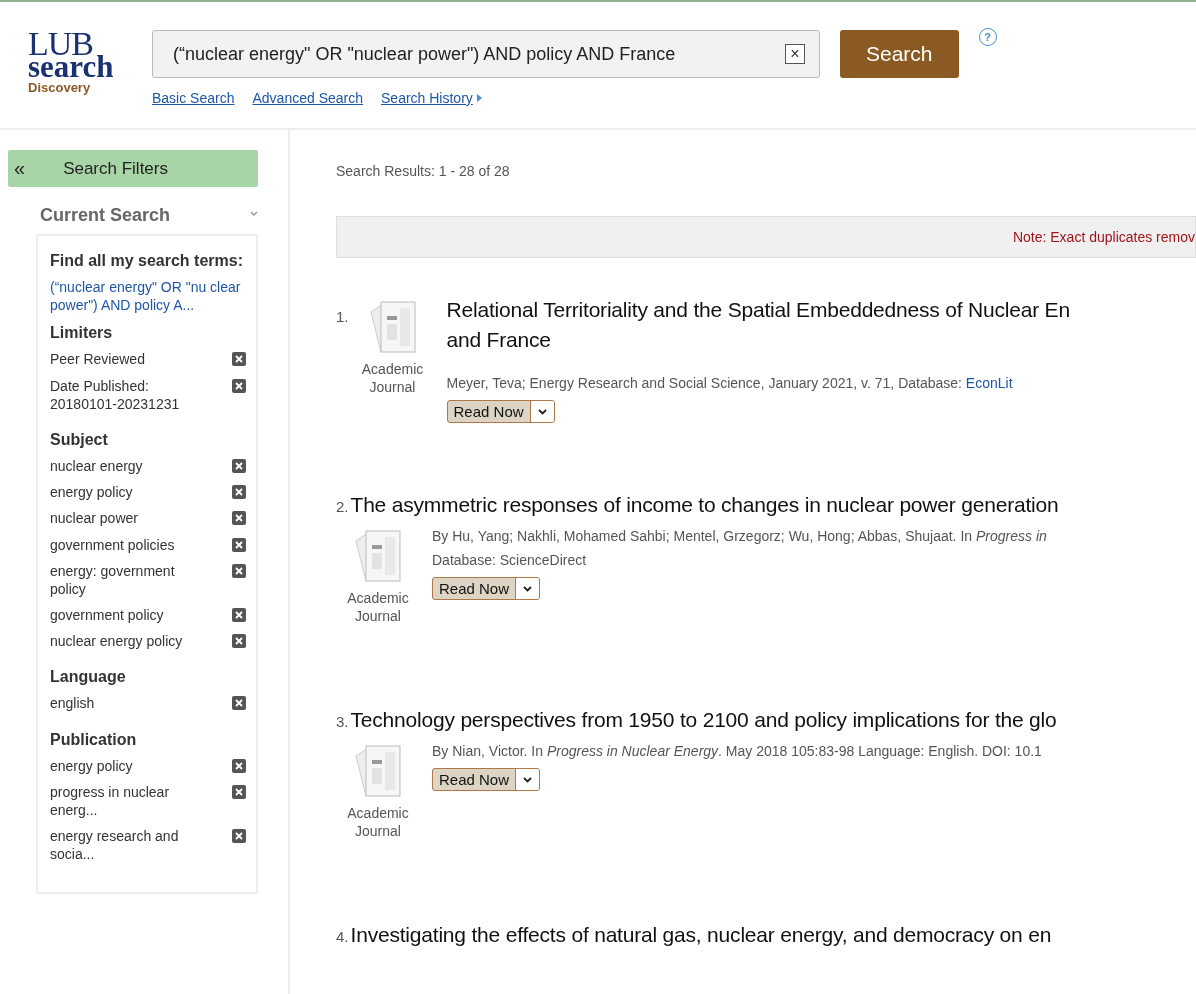  I want to click on filter-item: government policy, so click(107, 615).